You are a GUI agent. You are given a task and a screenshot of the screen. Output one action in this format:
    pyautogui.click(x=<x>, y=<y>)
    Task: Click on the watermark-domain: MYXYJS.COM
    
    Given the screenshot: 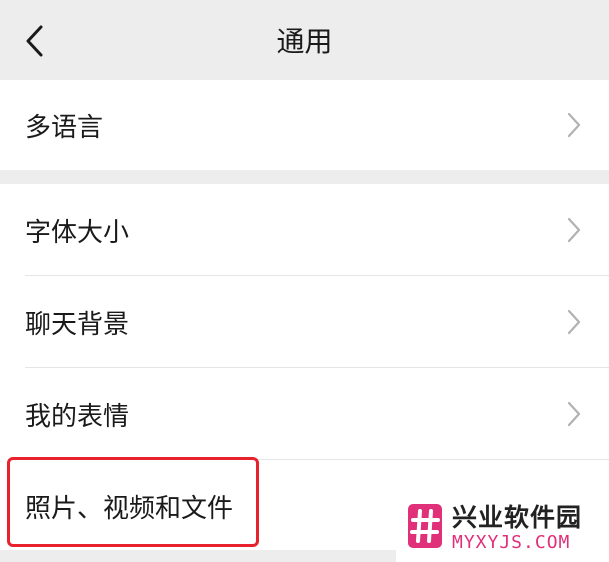 What is the action you would take?
    pyautogui.click(x=511, y=542)
    